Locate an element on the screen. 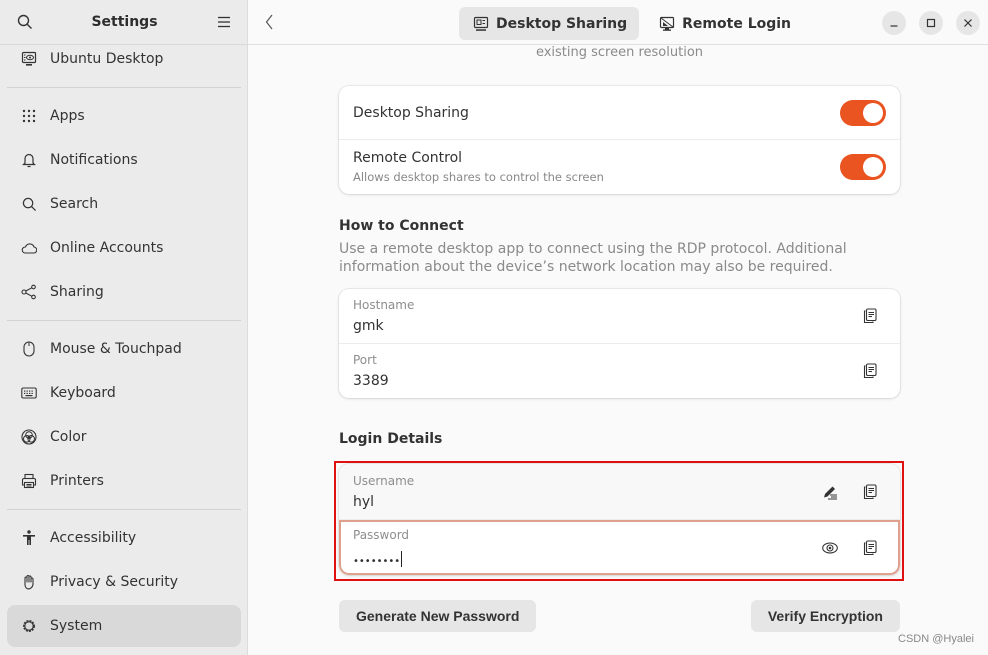 This screenshot has height=655, width=988. tab-label: Desktop Sharing is located at coordinates (562, 23).